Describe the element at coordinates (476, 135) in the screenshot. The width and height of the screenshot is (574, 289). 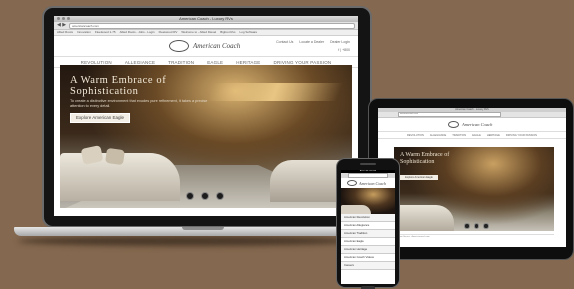
I see `tablet-nav-item: EAGLE` at that location.